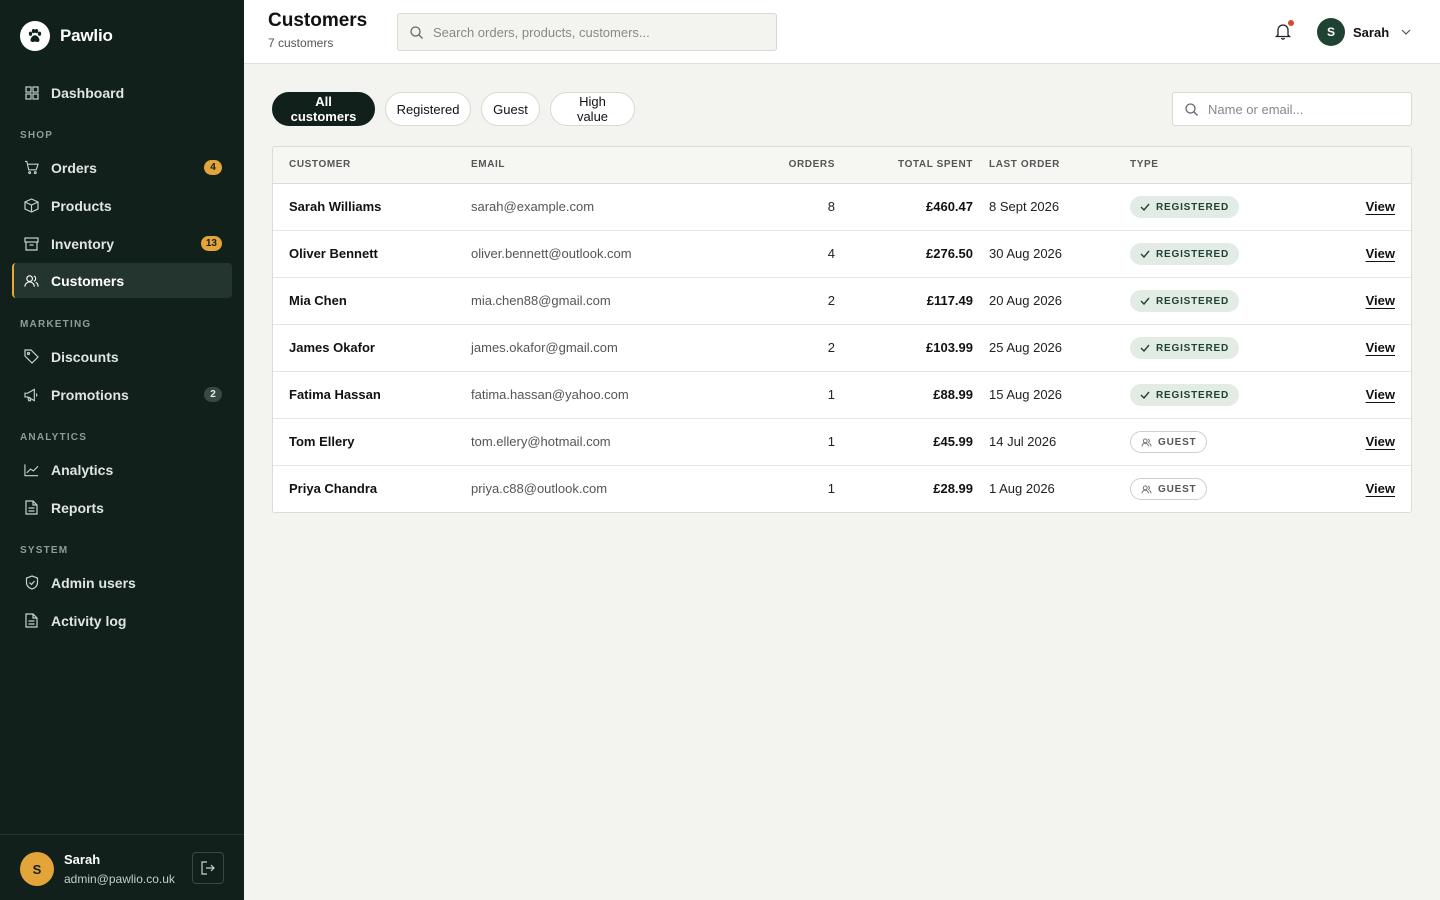 This screenshot has width=1440, height=900. What do you see at coordinates (488, 164) in the screenshot?
I see `column-header-email: EMAIL` at bounding box center [488, 164].